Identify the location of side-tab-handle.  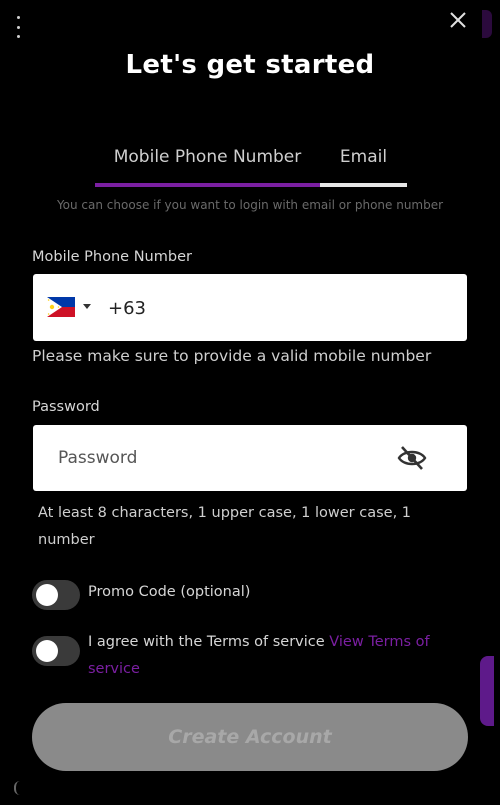
(487, 24).